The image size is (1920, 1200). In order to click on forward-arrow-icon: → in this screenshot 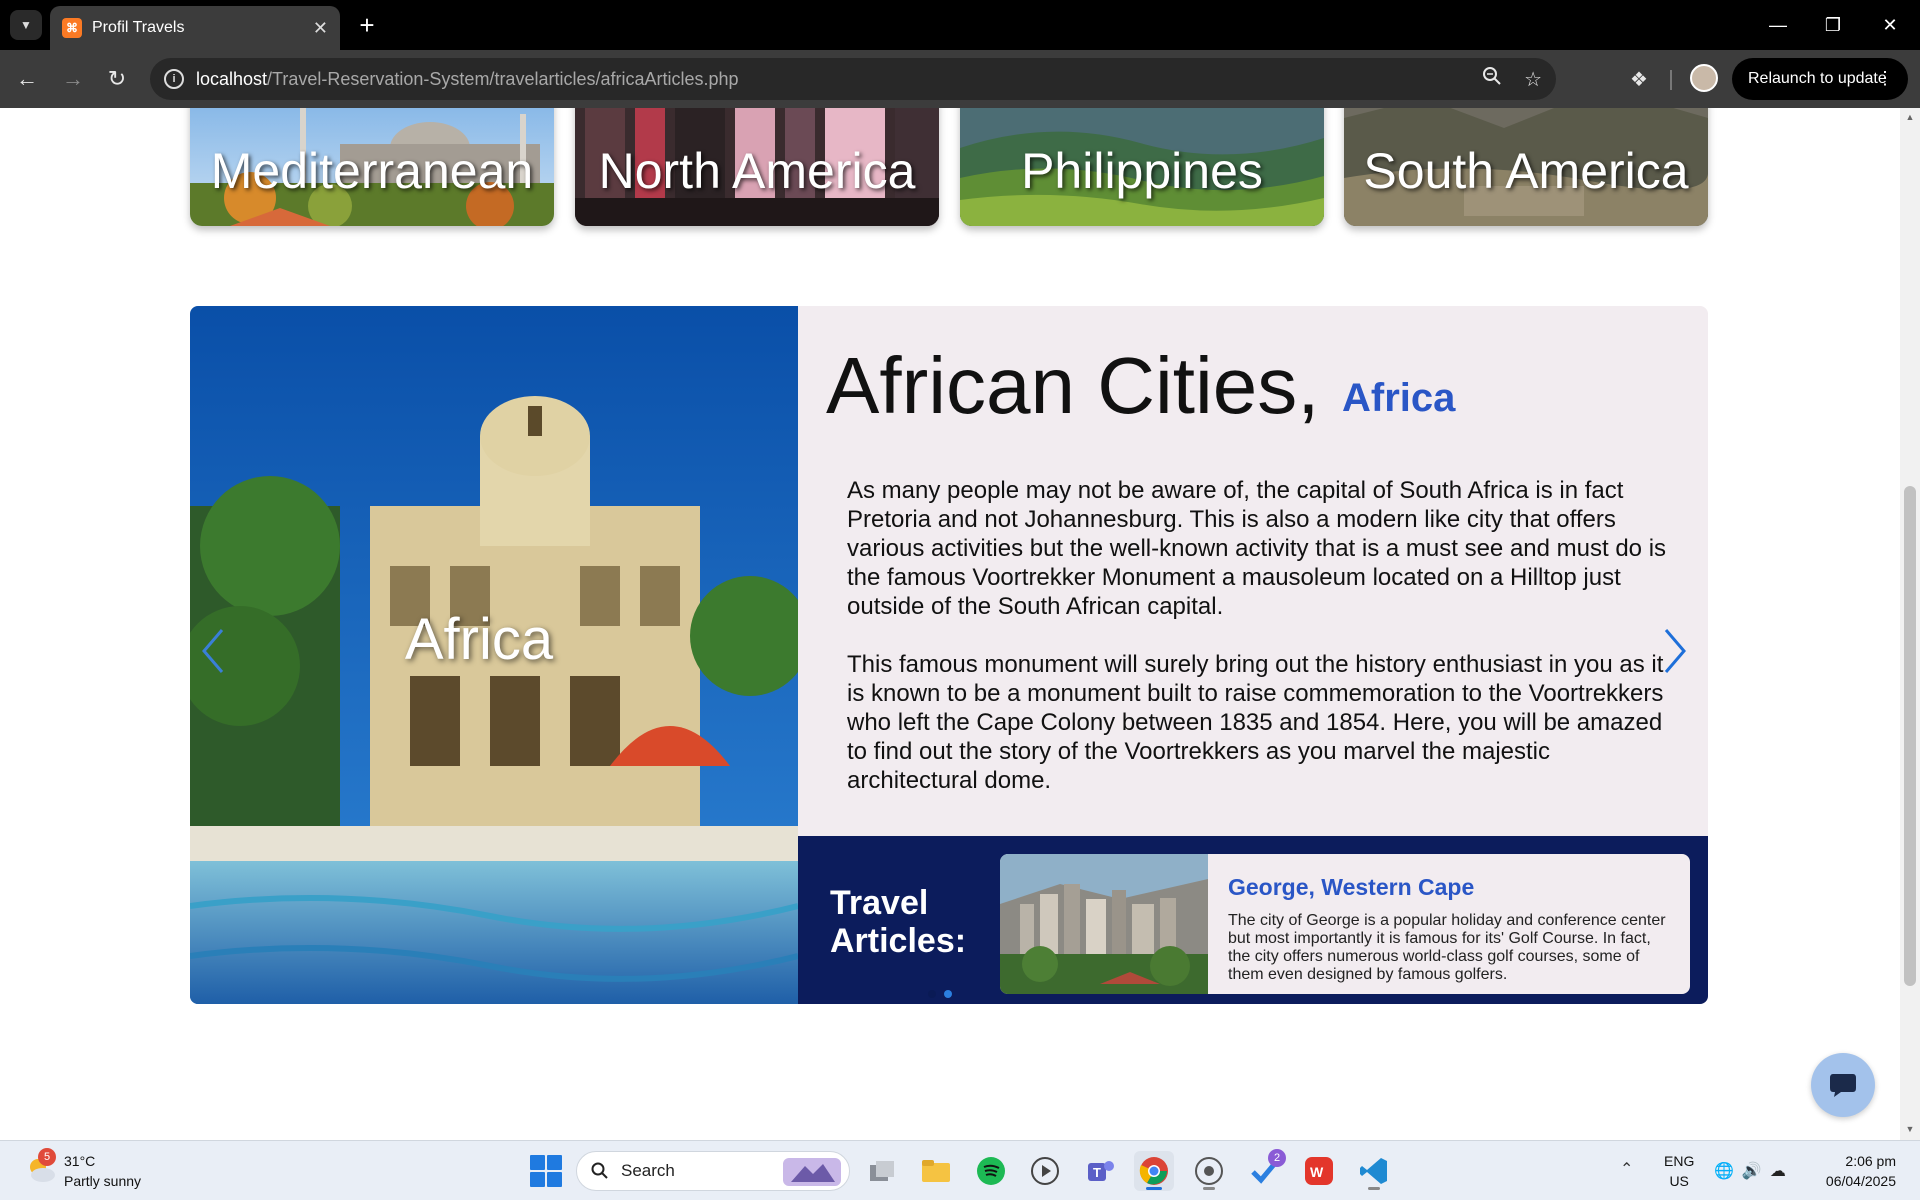, I will do `click(73, 78)`.